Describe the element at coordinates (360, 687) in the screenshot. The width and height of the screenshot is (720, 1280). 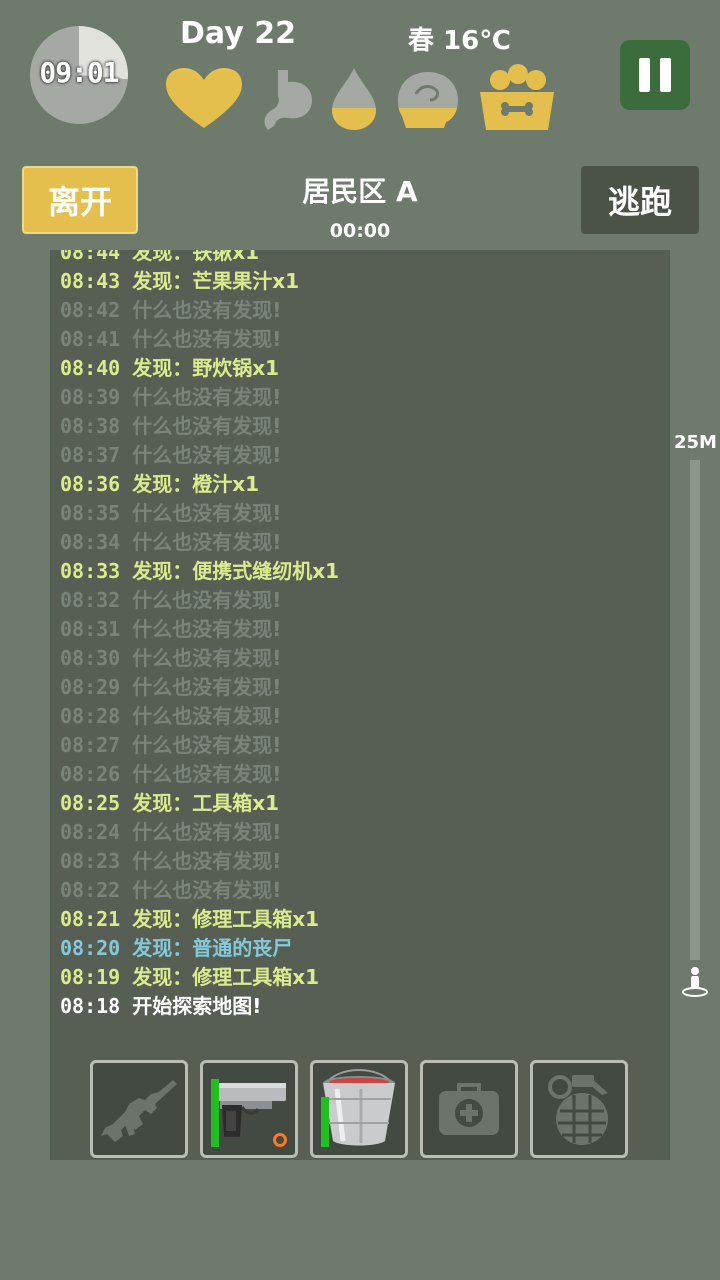
I see `log-entry: 08:29 什么也没有发现!` at that location.